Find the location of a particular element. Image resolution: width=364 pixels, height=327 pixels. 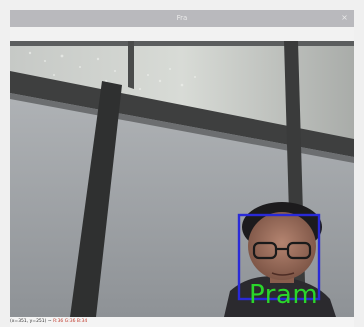

pixel-rgb-value: R:36 G:36 B:34 is located at coordinates (70, 321).